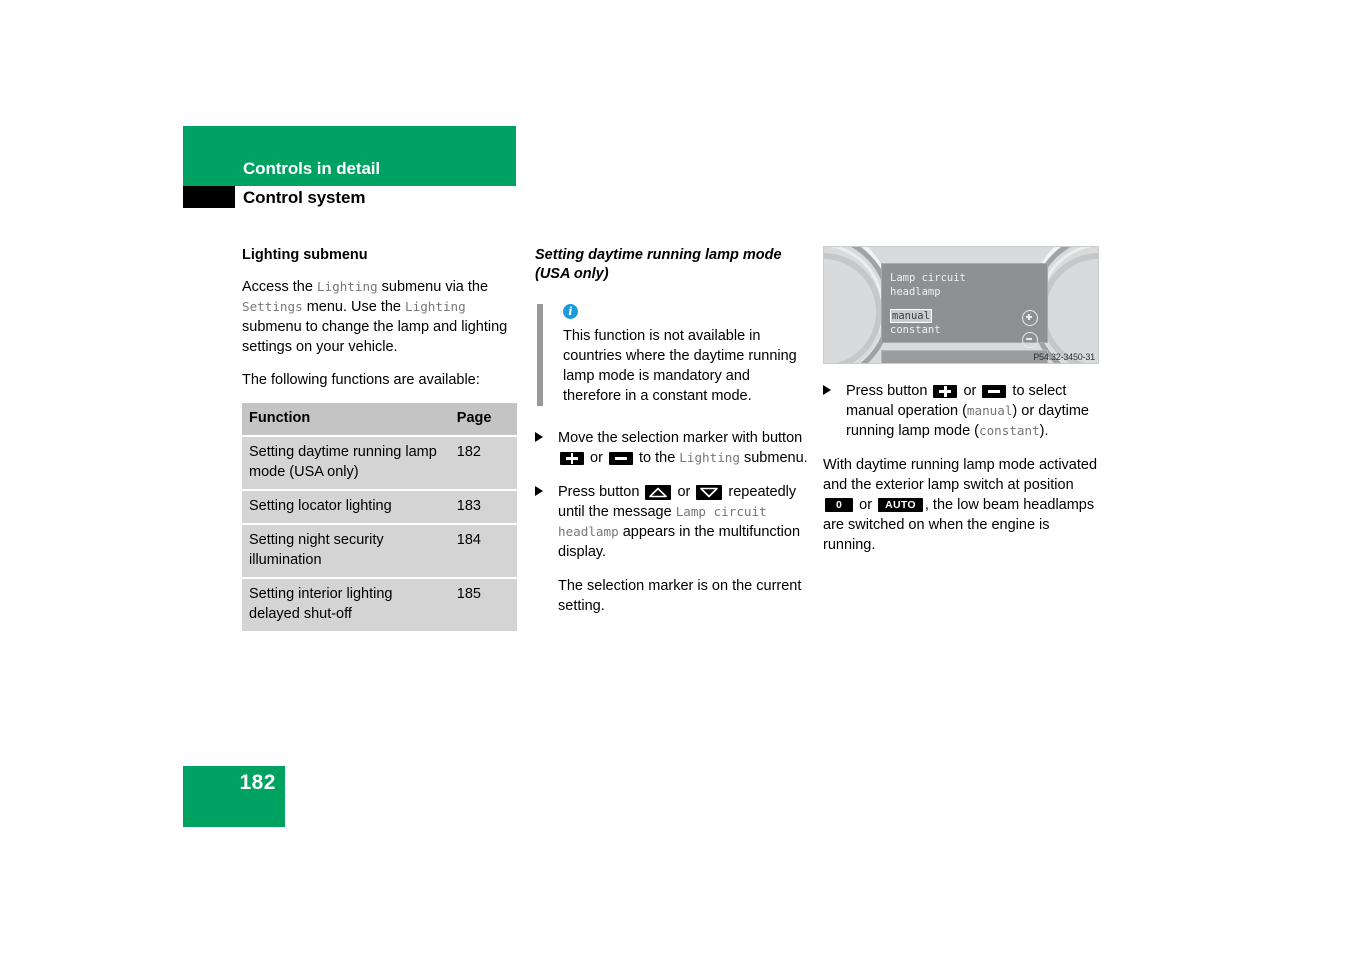 This screenshot has height=954, width=1351. What do you see at coordinates (773, 458) in the screenshot?
I see `text-fragment: submenu.` at bounding box center [773, 458].